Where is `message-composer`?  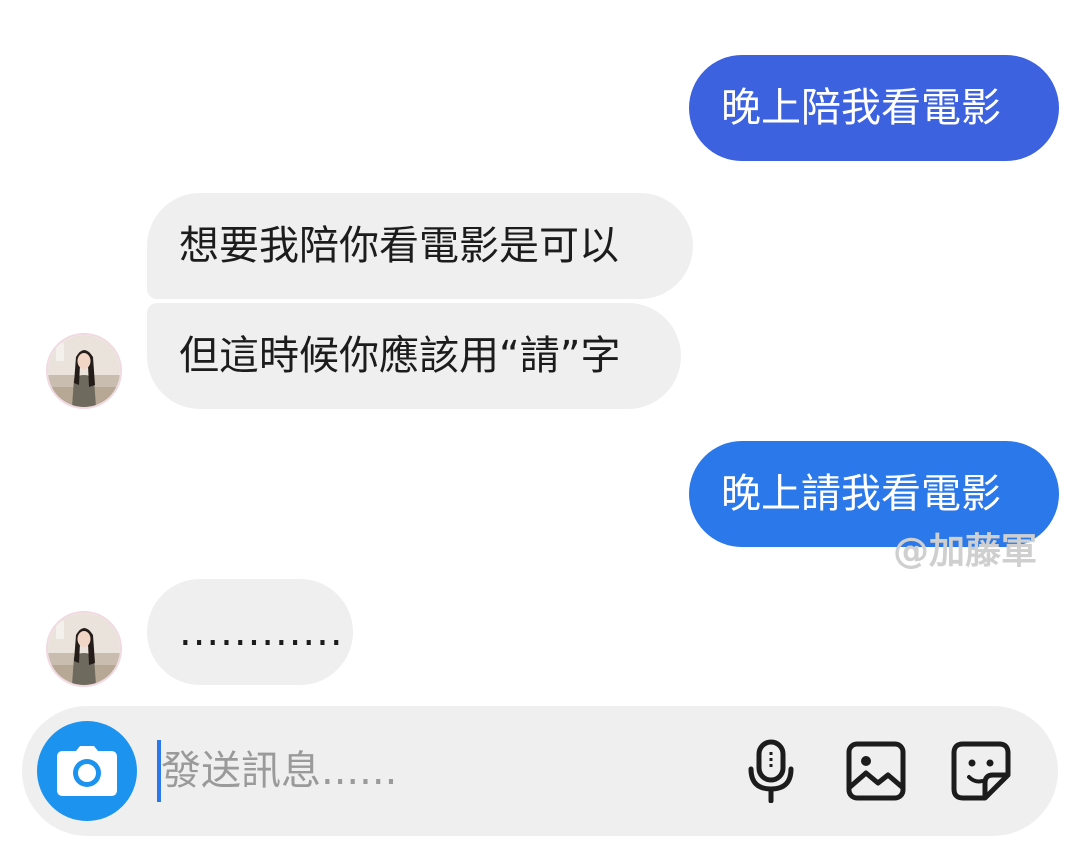 message-composer is located at coordinates (540, 771).